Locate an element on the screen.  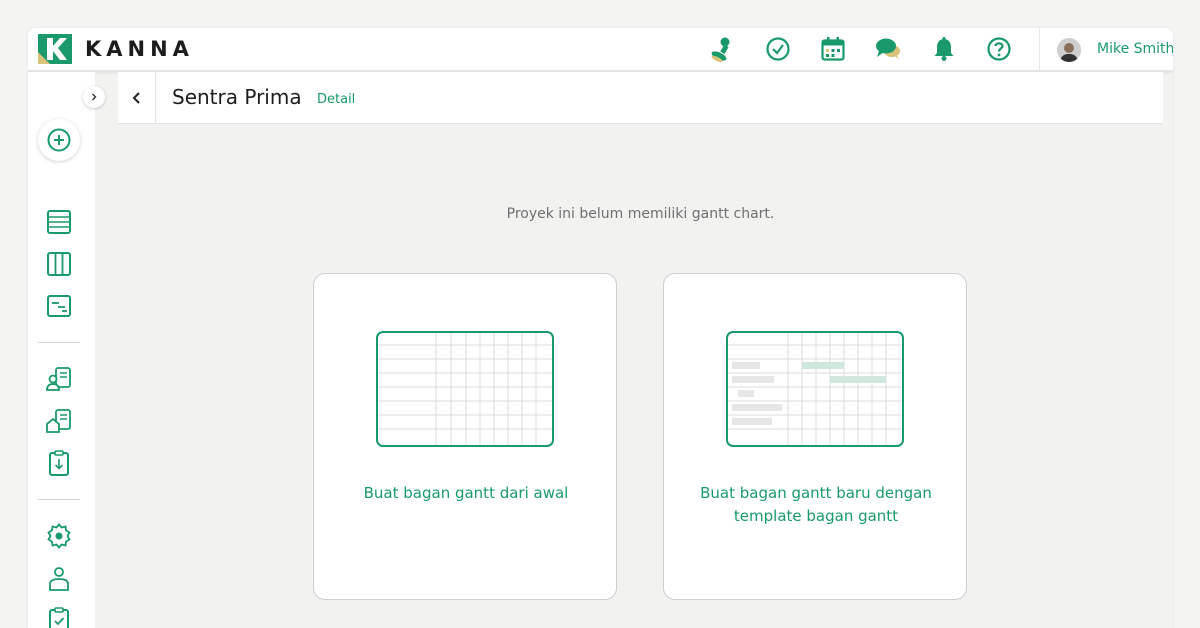
clipboard-check-icon is located at coordinates (59, 617).